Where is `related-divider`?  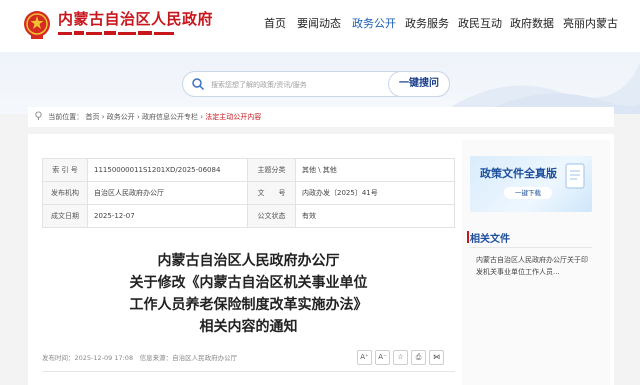
related-divider is located at coordinates (531, 247).